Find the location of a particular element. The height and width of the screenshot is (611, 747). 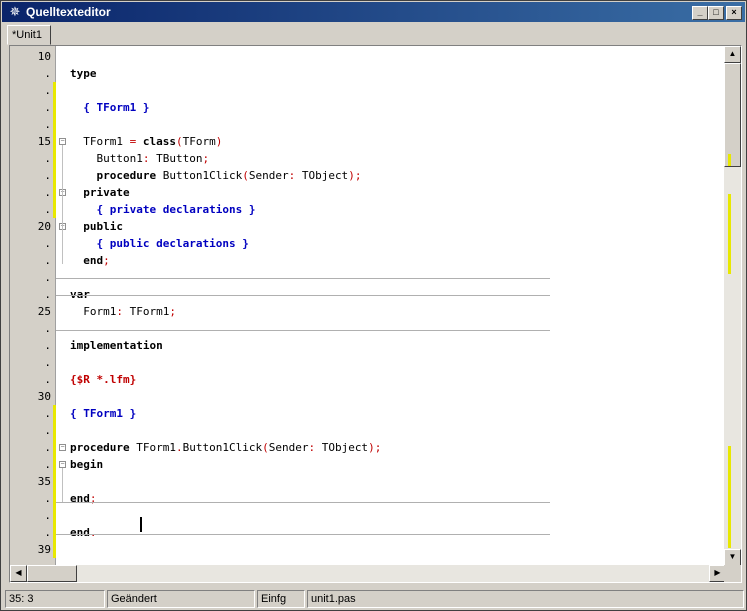

scroll-left-button: ◀ is located at coordinates (18, 573).